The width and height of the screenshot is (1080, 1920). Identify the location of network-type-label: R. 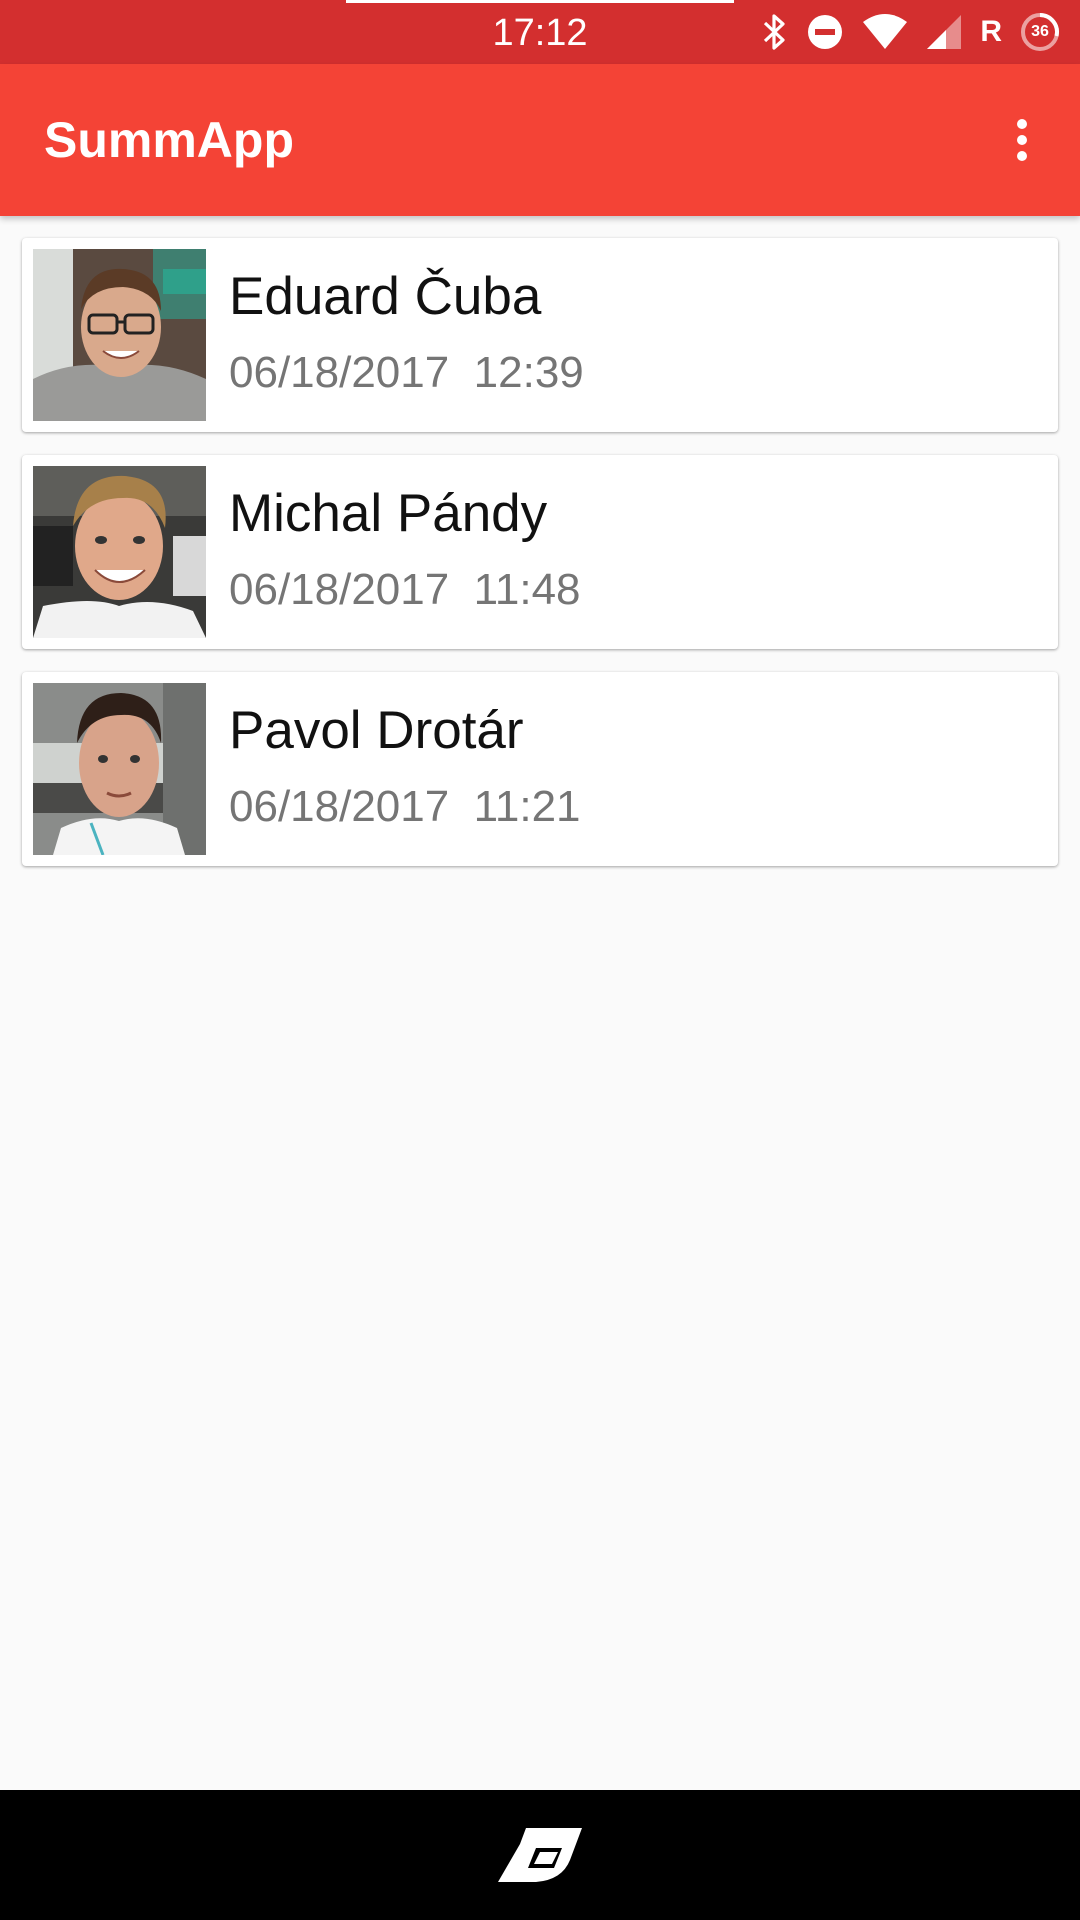
(991, 31).